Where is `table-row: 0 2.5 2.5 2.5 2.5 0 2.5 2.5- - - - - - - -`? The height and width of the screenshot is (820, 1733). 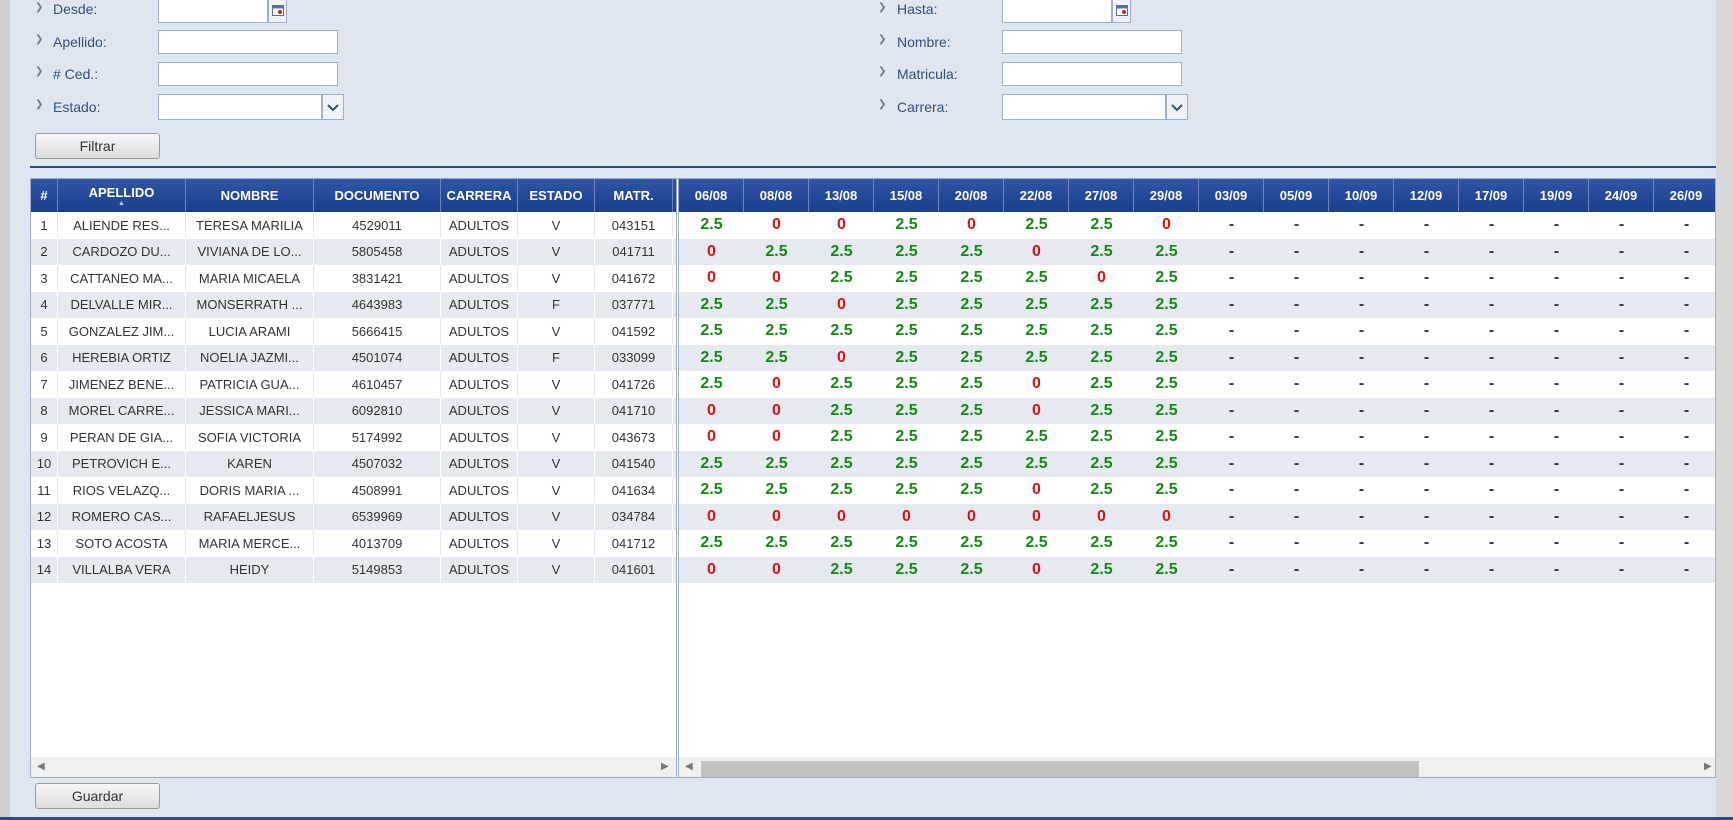
table-row: 0 2.5 2.5 2.5 2.5 0 2.5 2.5- - - - - - - - is located at coordinates (1197, 251).